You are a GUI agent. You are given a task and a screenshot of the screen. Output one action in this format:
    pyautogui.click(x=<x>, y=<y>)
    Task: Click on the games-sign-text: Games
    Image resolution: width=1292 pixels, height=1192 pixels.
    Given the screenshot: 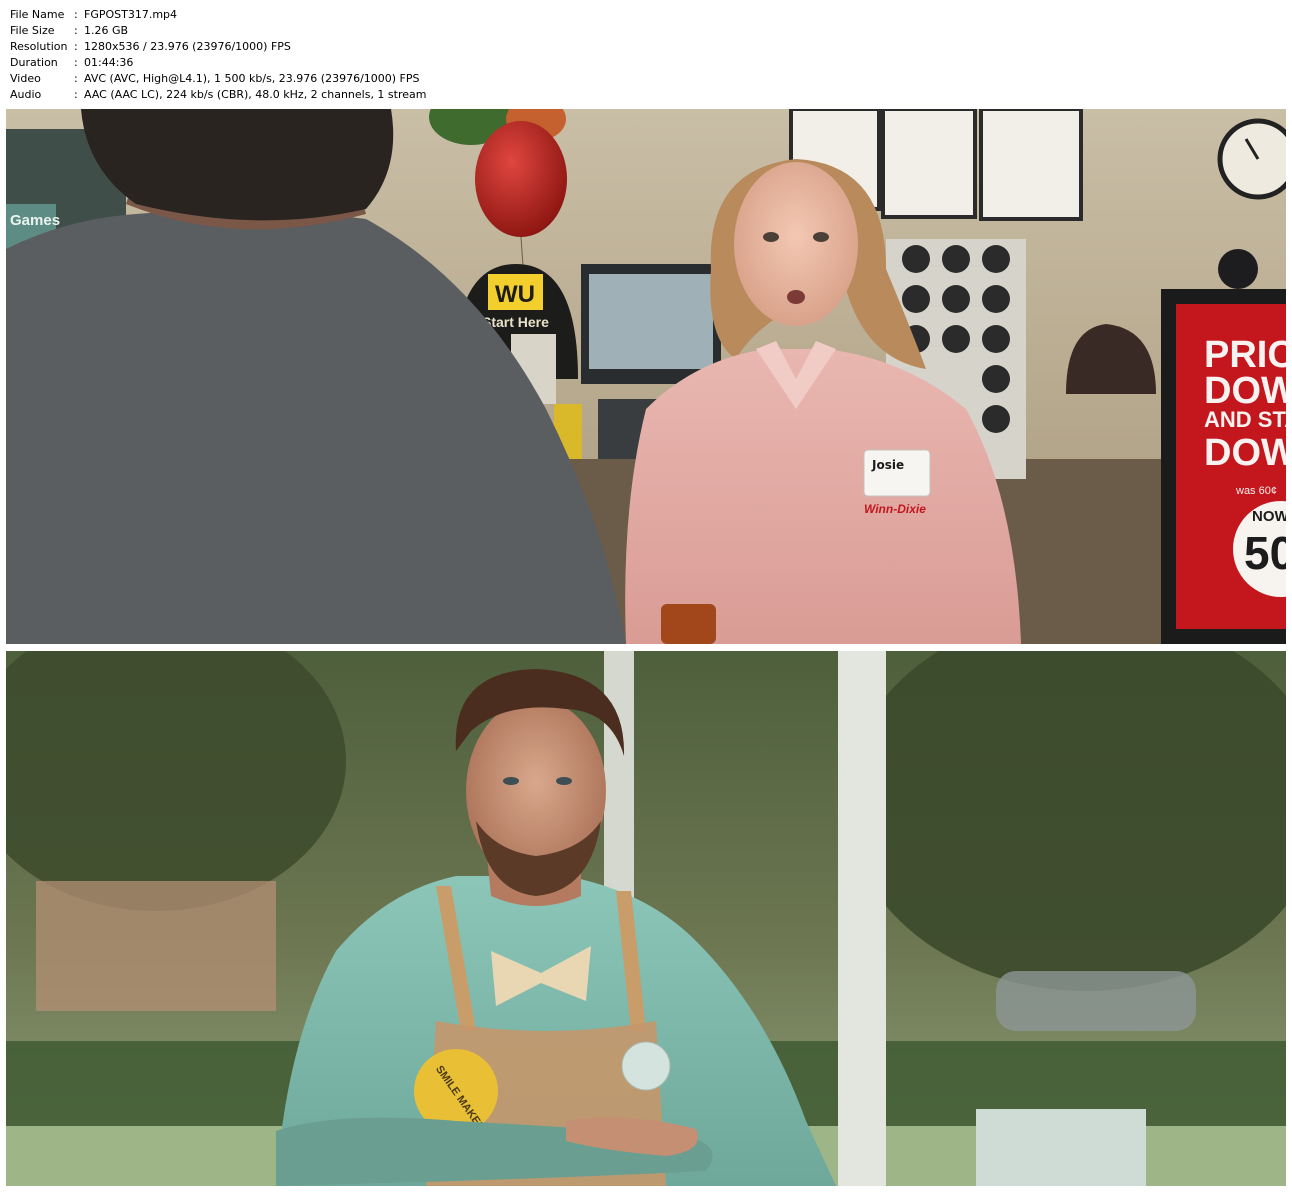 What is the action you would take?
    pyautogui.click(x=35, y=220)
    